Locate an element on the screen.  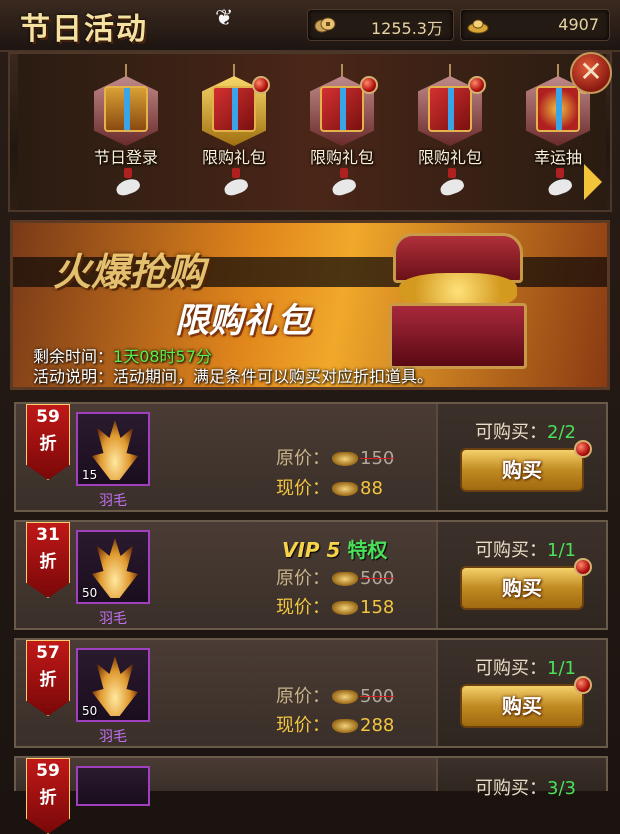
item-quantity: 15 is located at coordinates (90, 475).